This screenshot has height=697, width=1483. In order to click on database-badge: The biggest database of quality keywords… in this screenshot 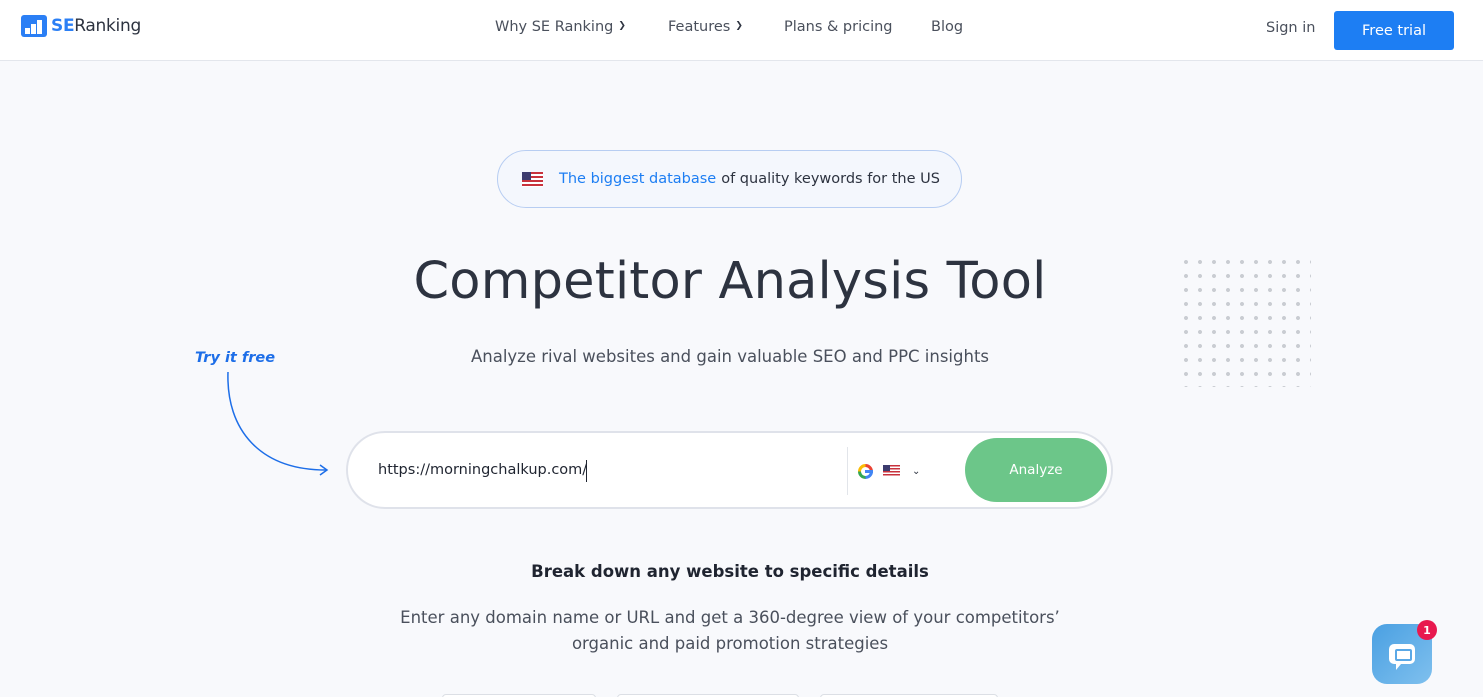, I will do `click(729, 179)`.